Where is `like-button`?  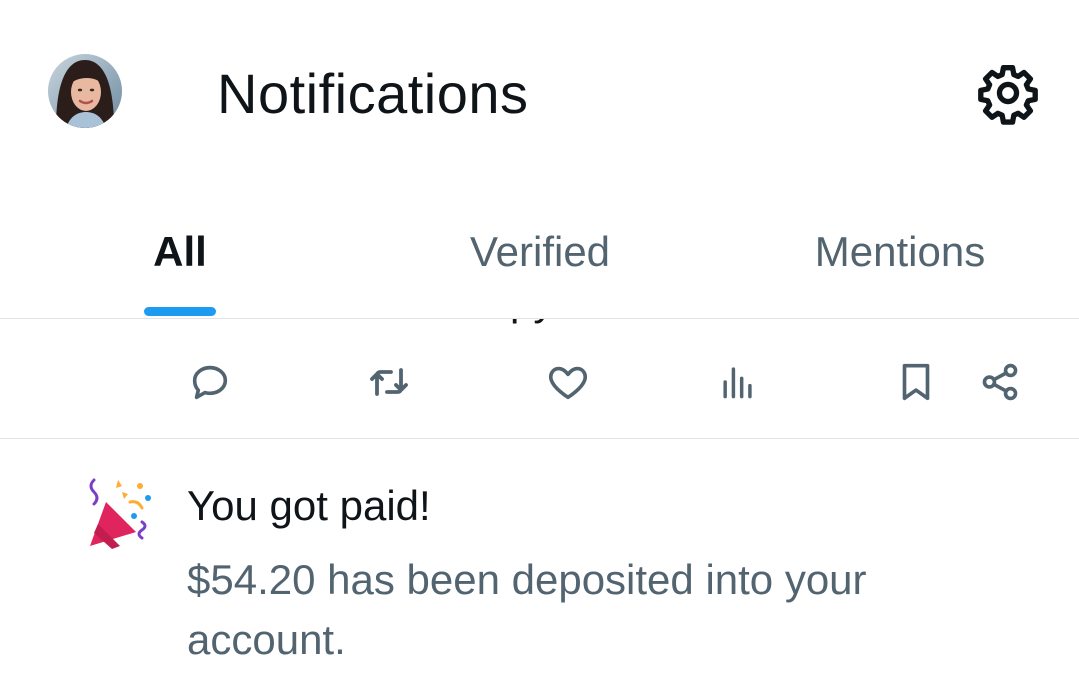 like-button is located at coordinates (568, 382).